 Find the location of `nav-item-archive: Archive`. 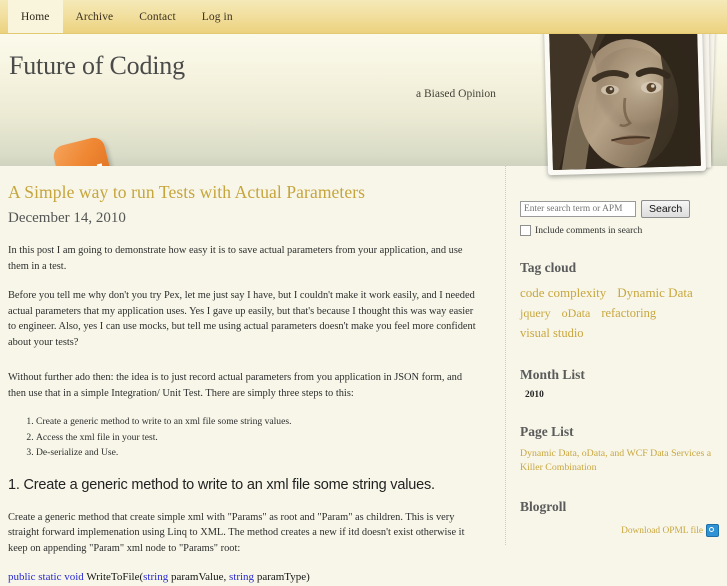

nav-item-archive: Archive is located at coordinates (95, 16).